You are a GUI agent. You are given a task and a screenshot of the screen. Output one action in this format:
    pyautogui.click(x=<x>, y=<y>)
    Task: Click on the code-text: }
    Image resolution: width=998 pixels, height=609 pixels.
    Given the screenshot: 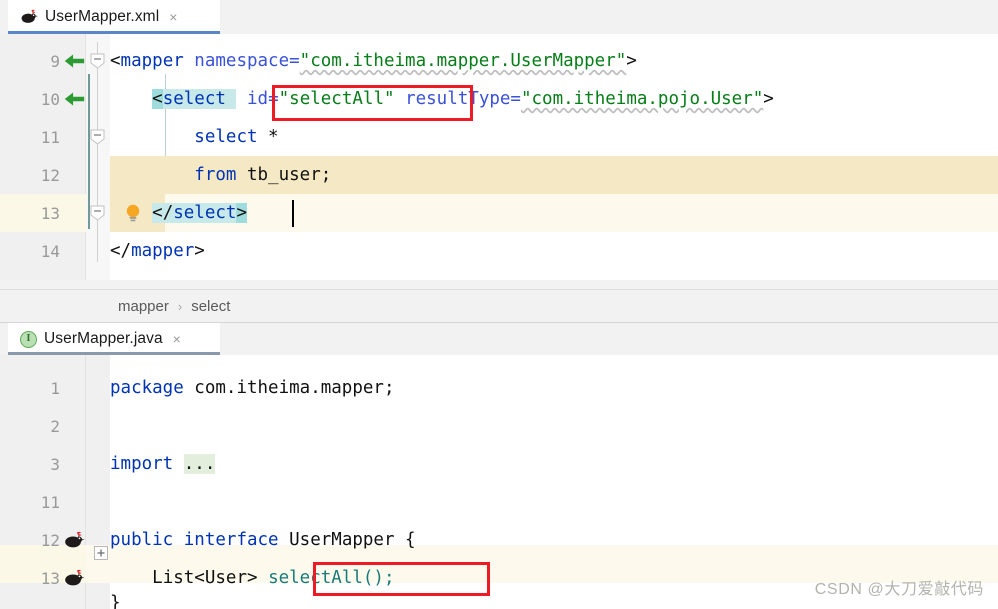 What is the action you would take?
    pyautogui.click(x=115, y=601)
    